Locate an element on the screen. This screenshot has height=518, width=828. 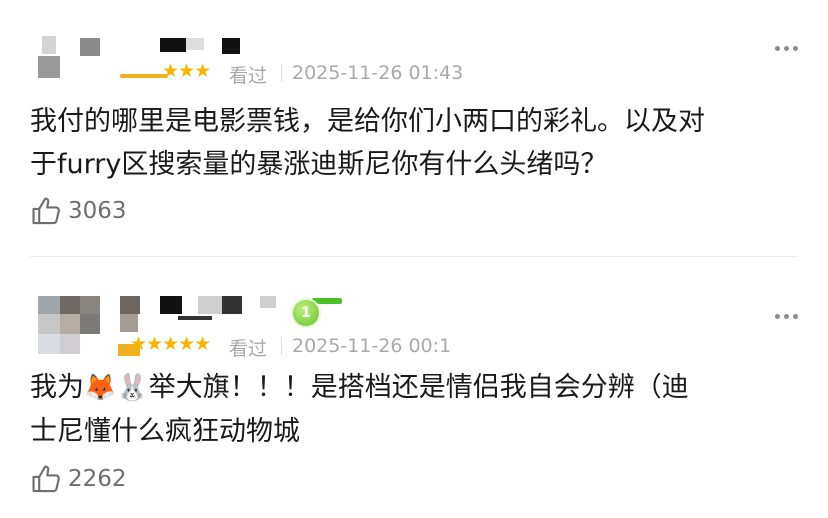
comment-text-segment: 我为 is located at coordinates (57, 387).